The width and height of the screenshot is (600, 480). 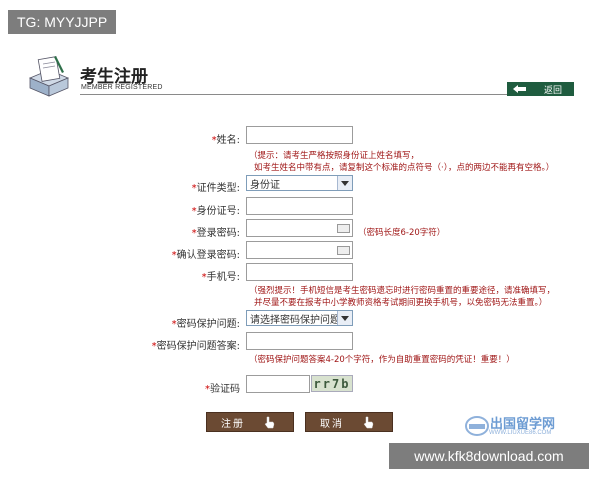 I want to click on security-question-select: 请选择密码保护问题, so click(x=299, y=318).